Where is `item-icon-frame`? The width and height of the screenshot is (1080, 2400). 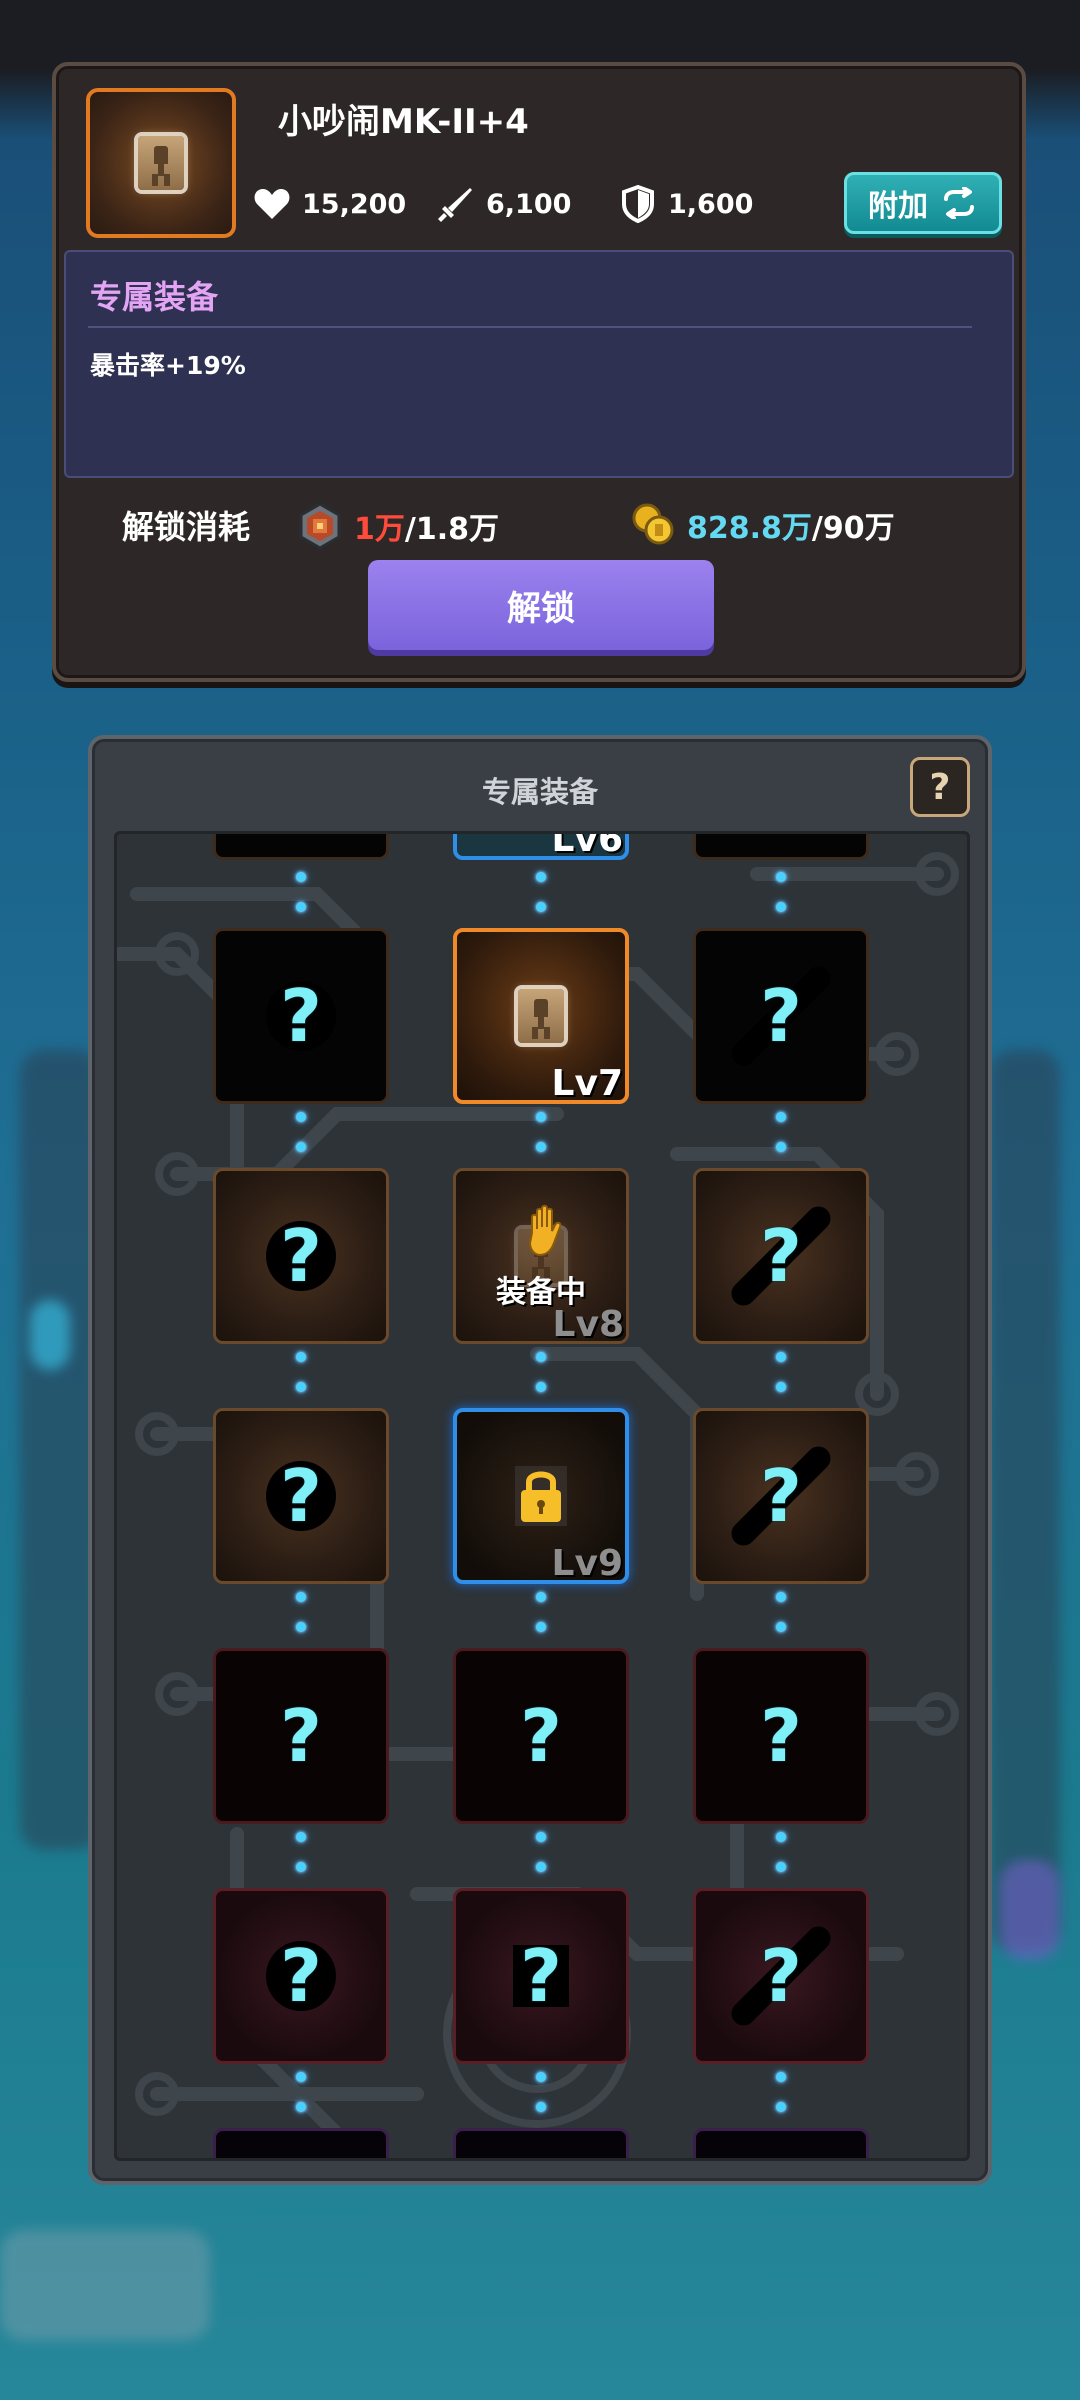 item-icon-frame is located at coordinates (161, 163).